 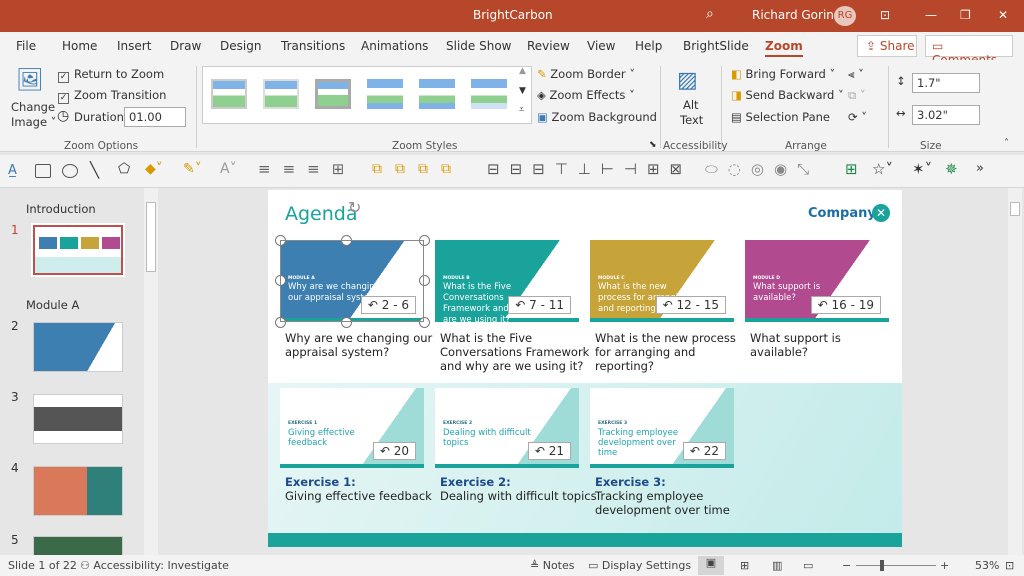 What do you see at coordinates (112, 96) in the screenshot?
I see `zoom-transition-checkbox: ✓ Zoom Transition` at bounding box center [112, 96].